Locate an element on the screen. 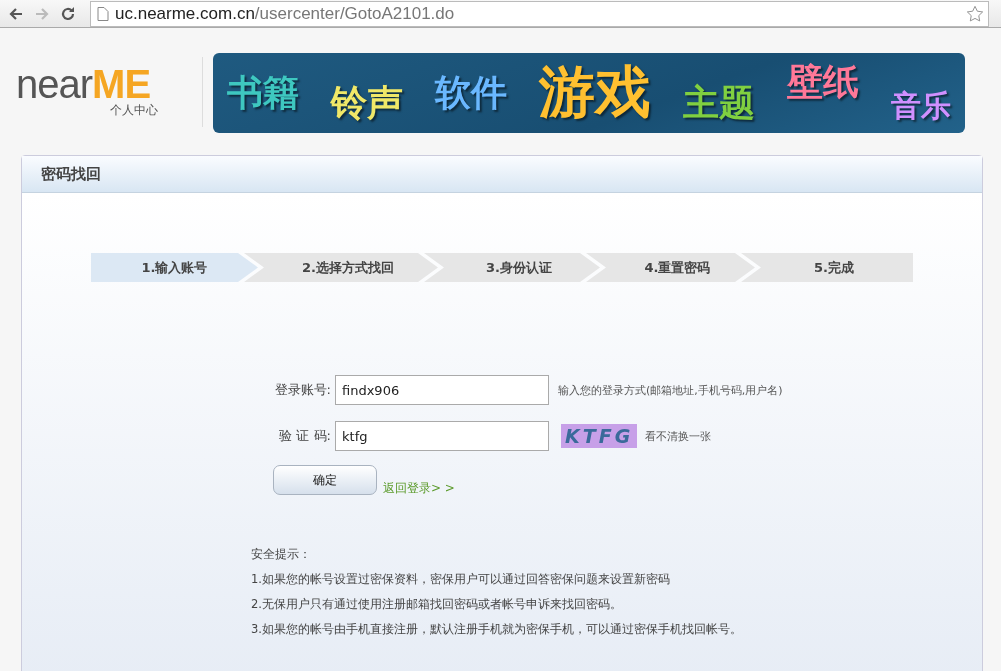  tips-title: 安全提示： is located at coordinates (281, 555).